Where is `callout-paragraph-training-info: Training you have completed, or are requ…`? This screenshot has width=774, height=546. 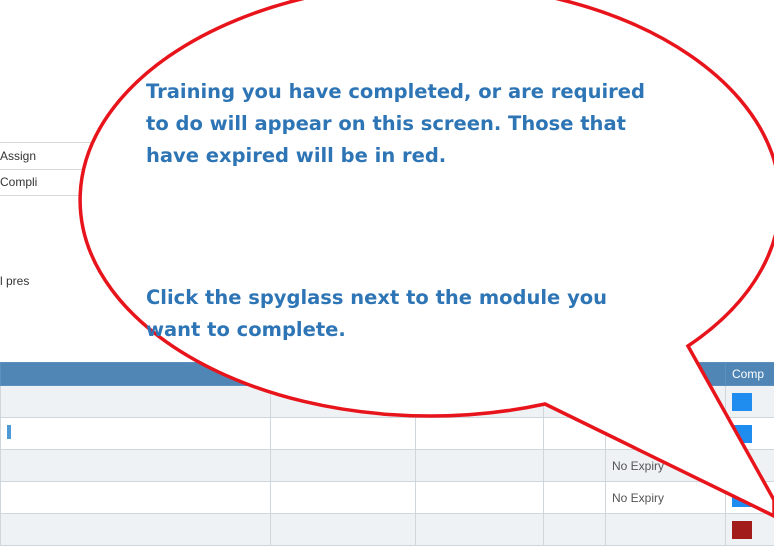
callout-paragraph-training-info: Training you have completed, or are requ… is located at coordinates (406, 124).